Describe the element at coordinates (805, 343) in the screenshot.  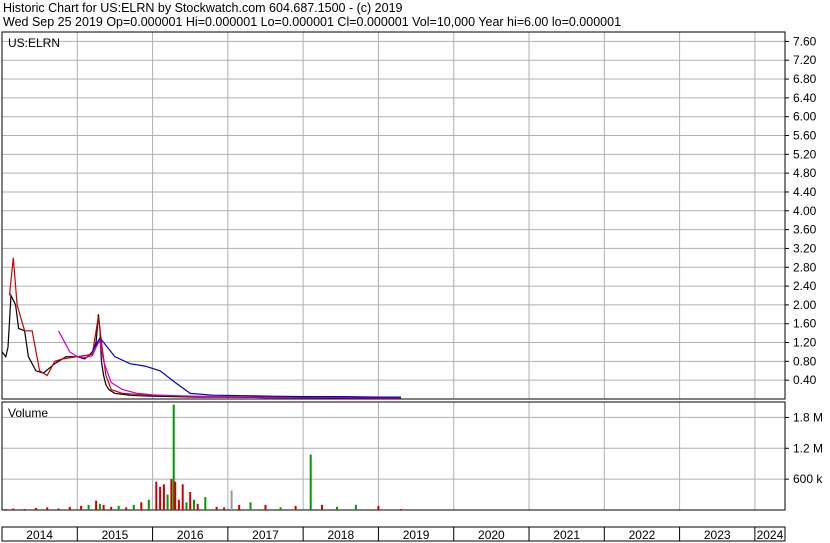
I see `price-y-tick-label: 1.20` at that location.